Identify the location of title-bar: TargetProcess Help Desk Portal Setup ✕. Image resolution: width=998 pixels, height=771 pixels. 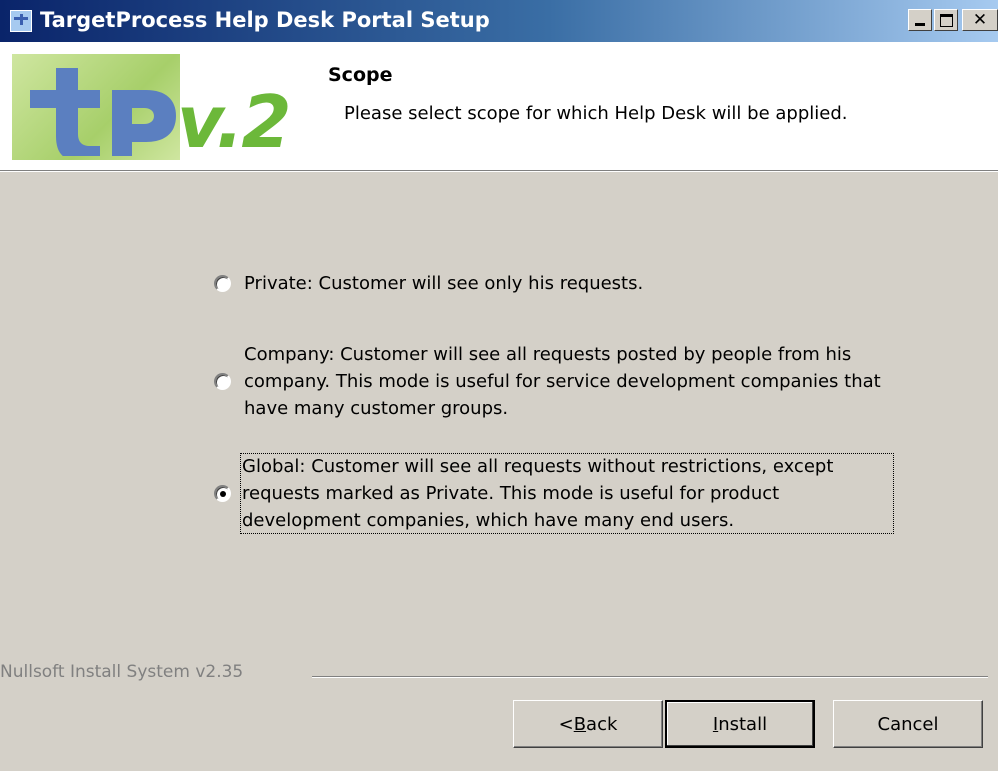
(499, 21).